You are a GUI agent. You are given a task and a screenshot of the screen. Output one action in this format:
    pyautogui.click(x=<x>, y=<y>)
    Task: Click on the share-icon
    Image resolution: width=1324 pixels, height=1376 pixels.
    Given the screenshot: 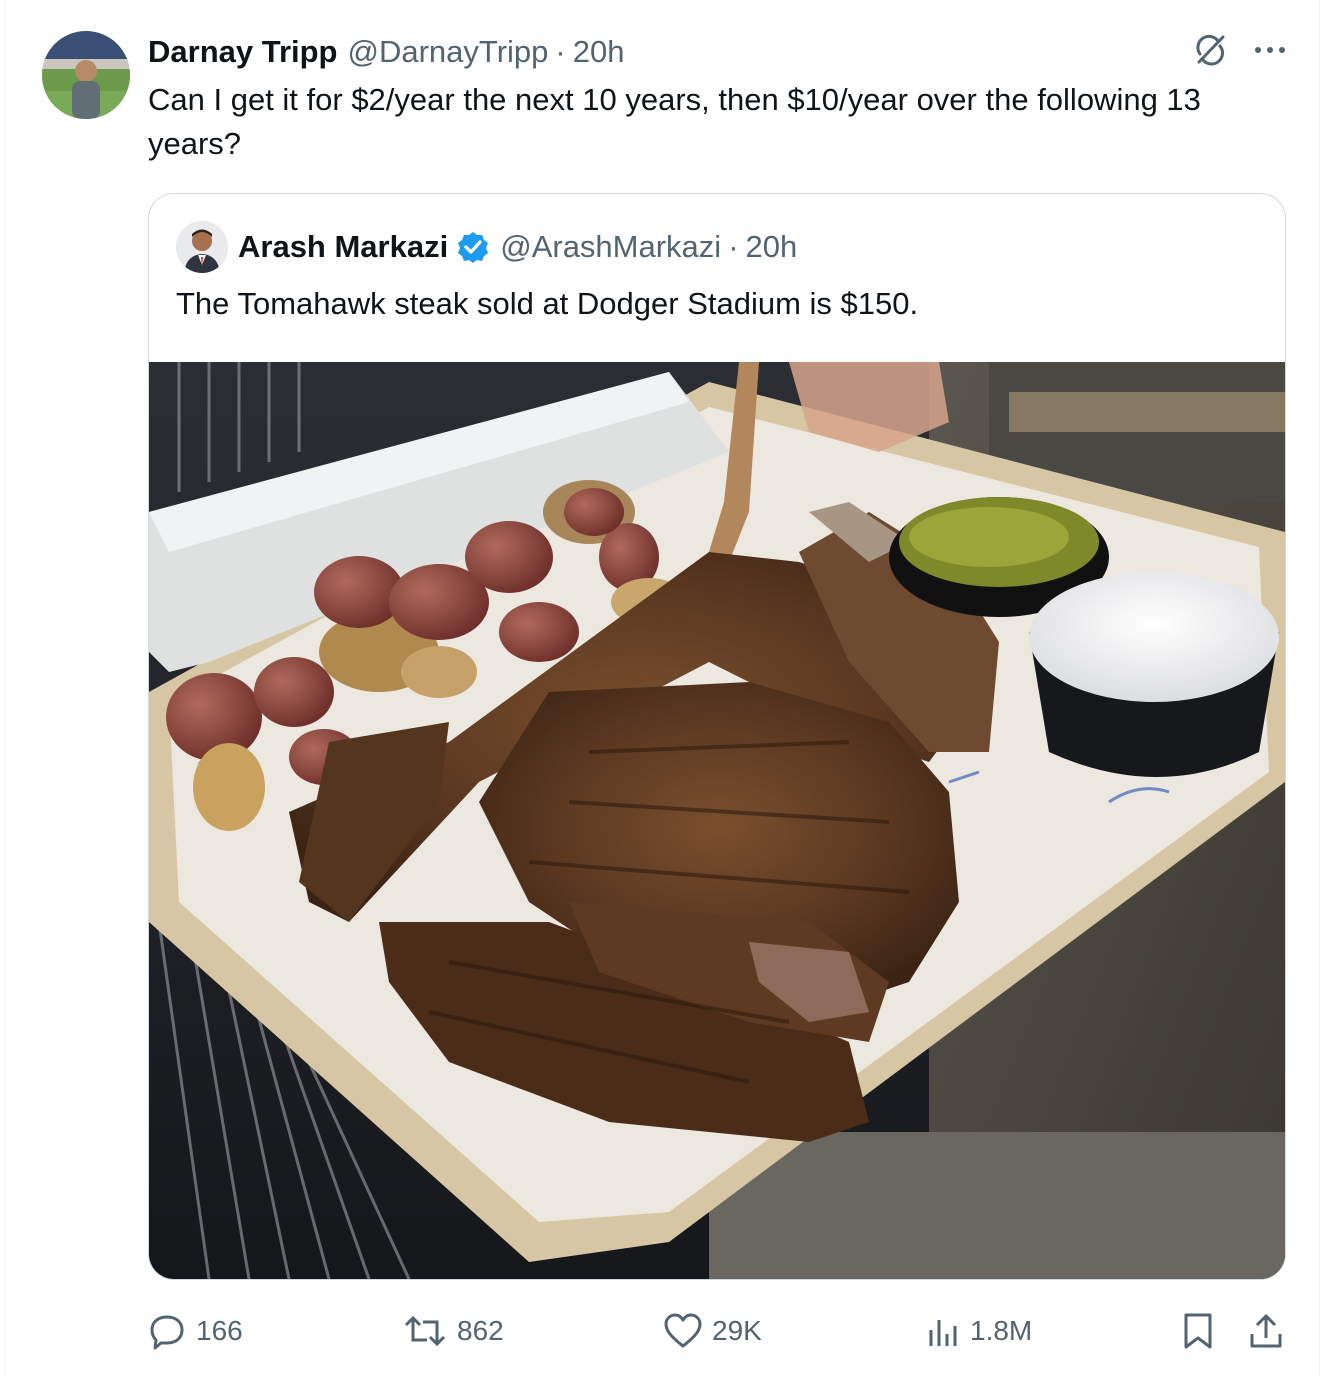 What is the action you would take?
    pyautogui.click(x=1266, y=1331)
    